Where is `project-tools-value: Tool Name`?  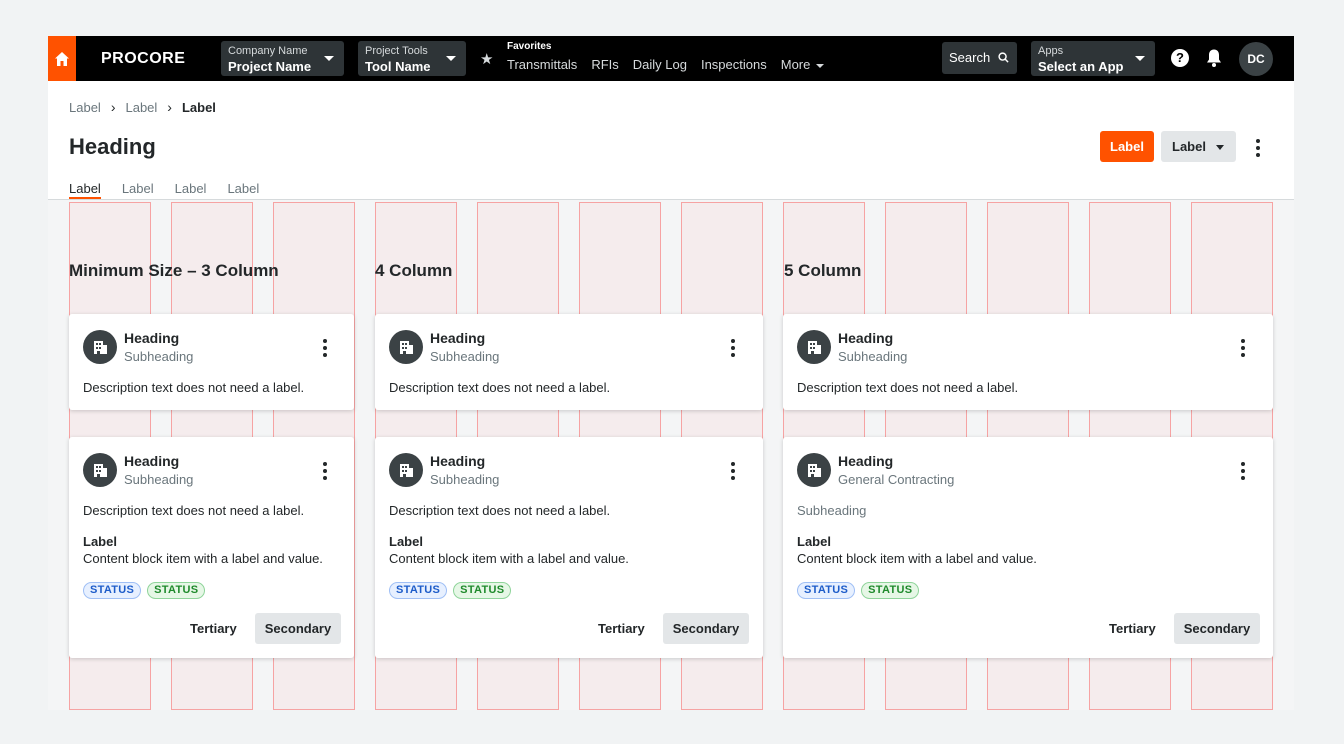
project-tools-value: Tool Name is located at coordinates (398, 66).